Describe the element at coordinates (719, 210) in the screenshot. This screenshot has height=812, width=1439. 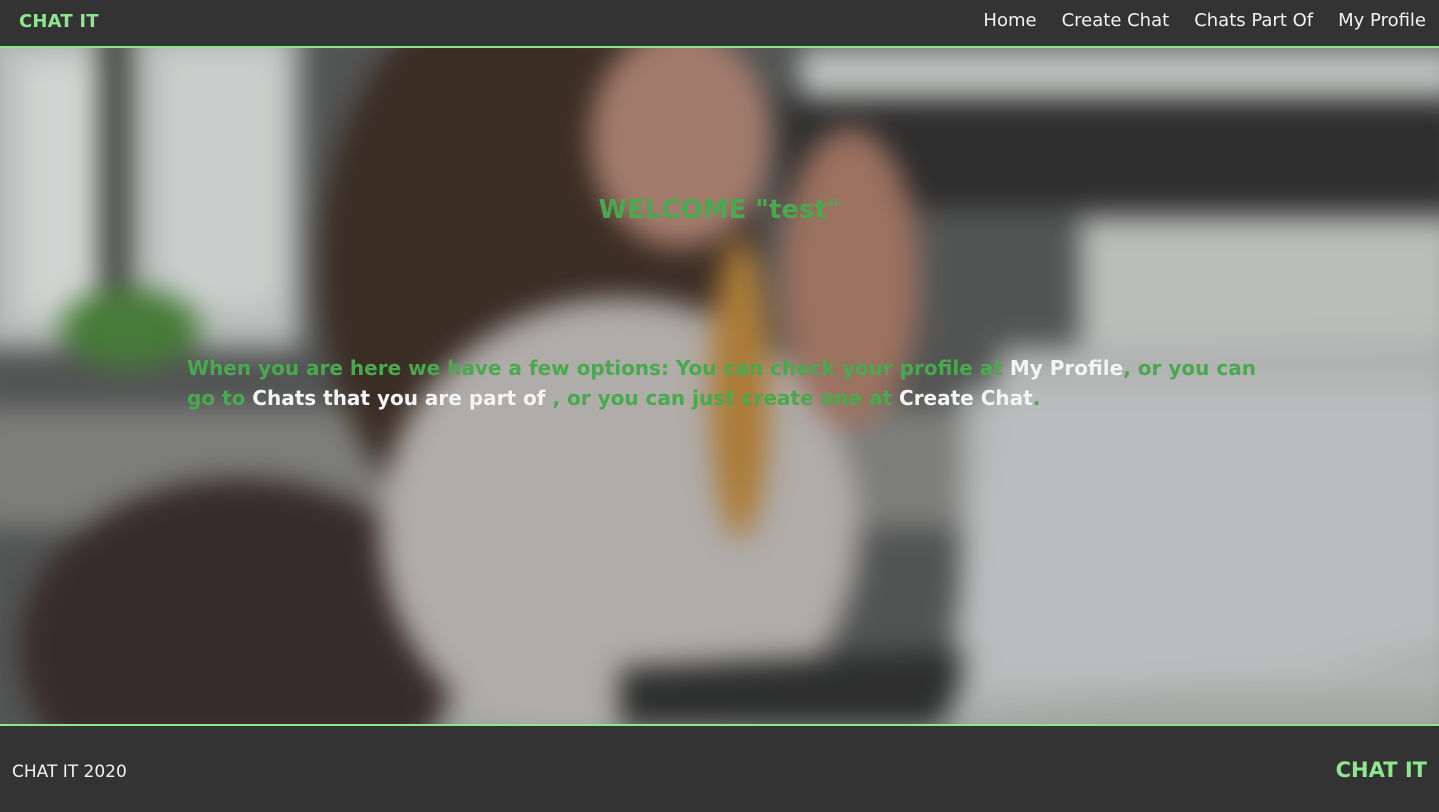
I see `welcome-heading: WELCOME "test"` at that location.